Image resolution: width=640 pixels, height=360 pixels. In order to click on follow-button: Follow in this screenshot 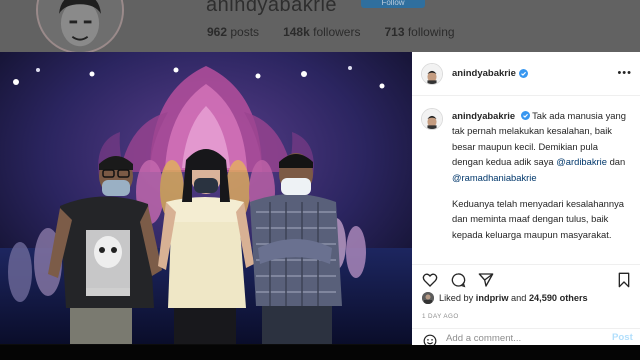, I will do `click(393, 4)`.